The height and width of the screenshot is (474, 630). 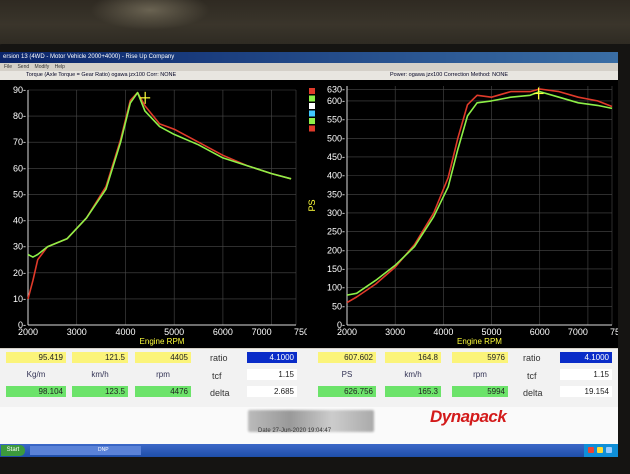 I want to click on y-tick-label: 500-, so click(x=336, y=138).